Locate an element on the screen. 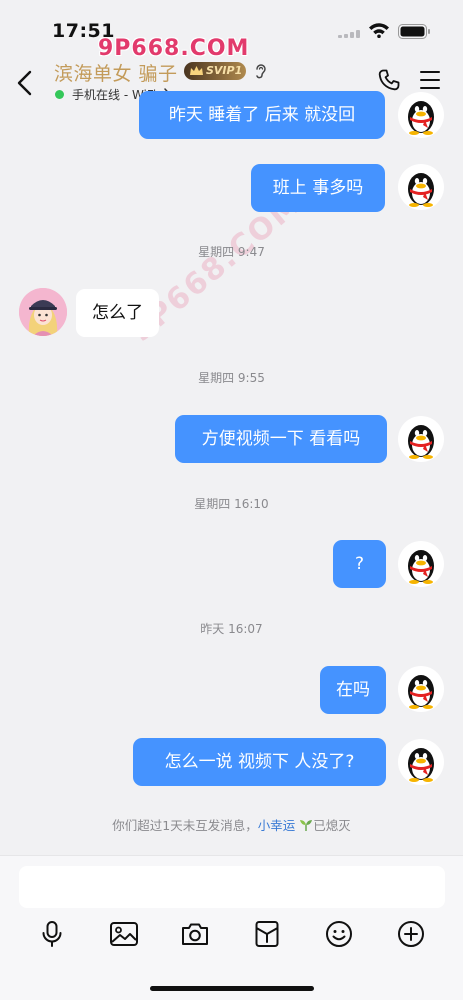  image-icon is located at coordinates (124, 934).